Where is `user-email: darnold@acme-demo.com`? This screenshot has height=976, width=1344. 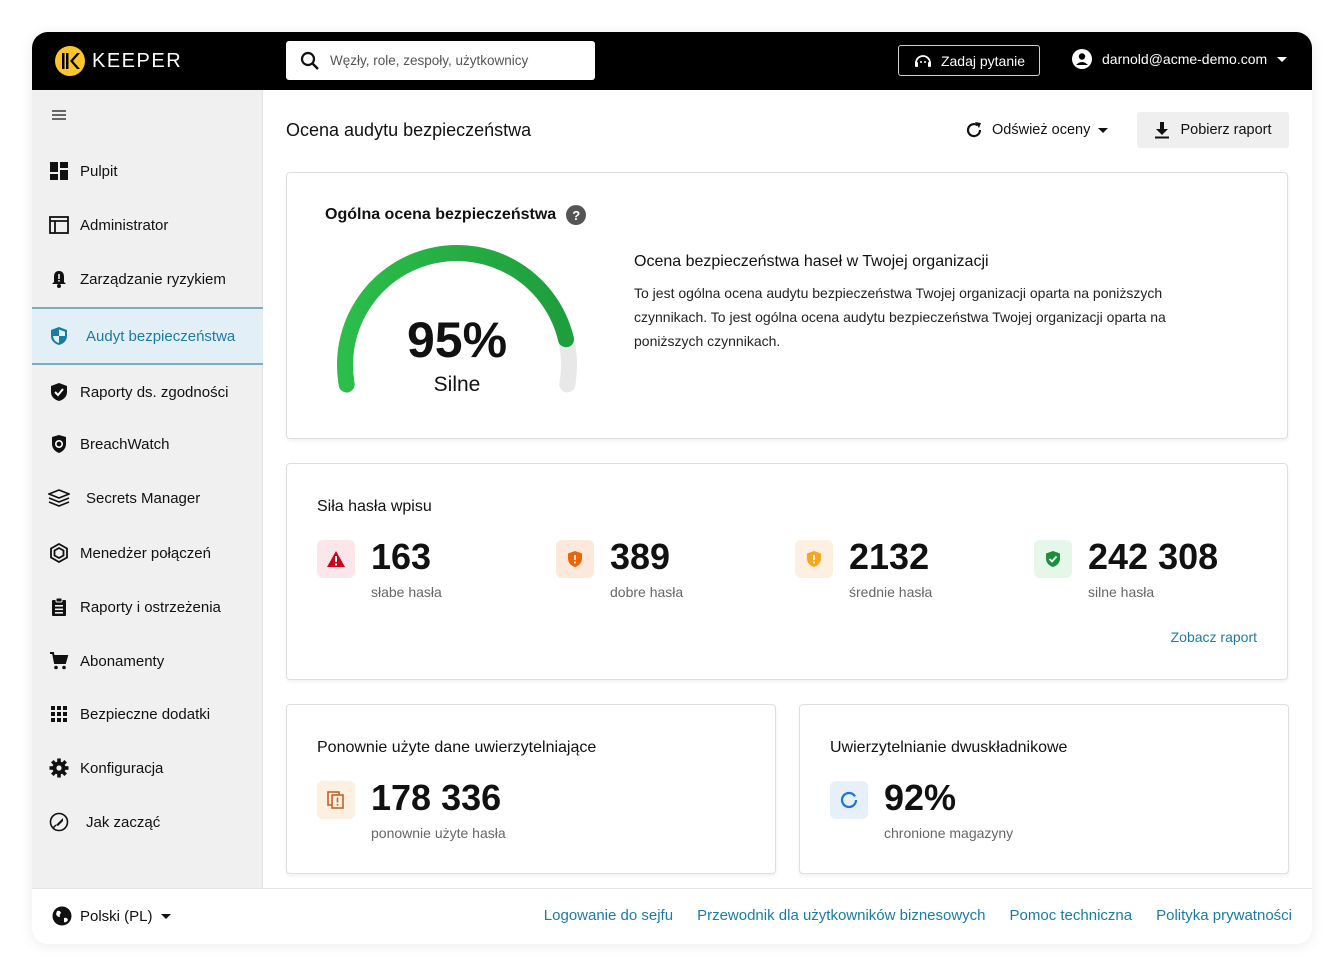
user-email: darnold@acme-demo.com is located at coordinates (1185, 59).